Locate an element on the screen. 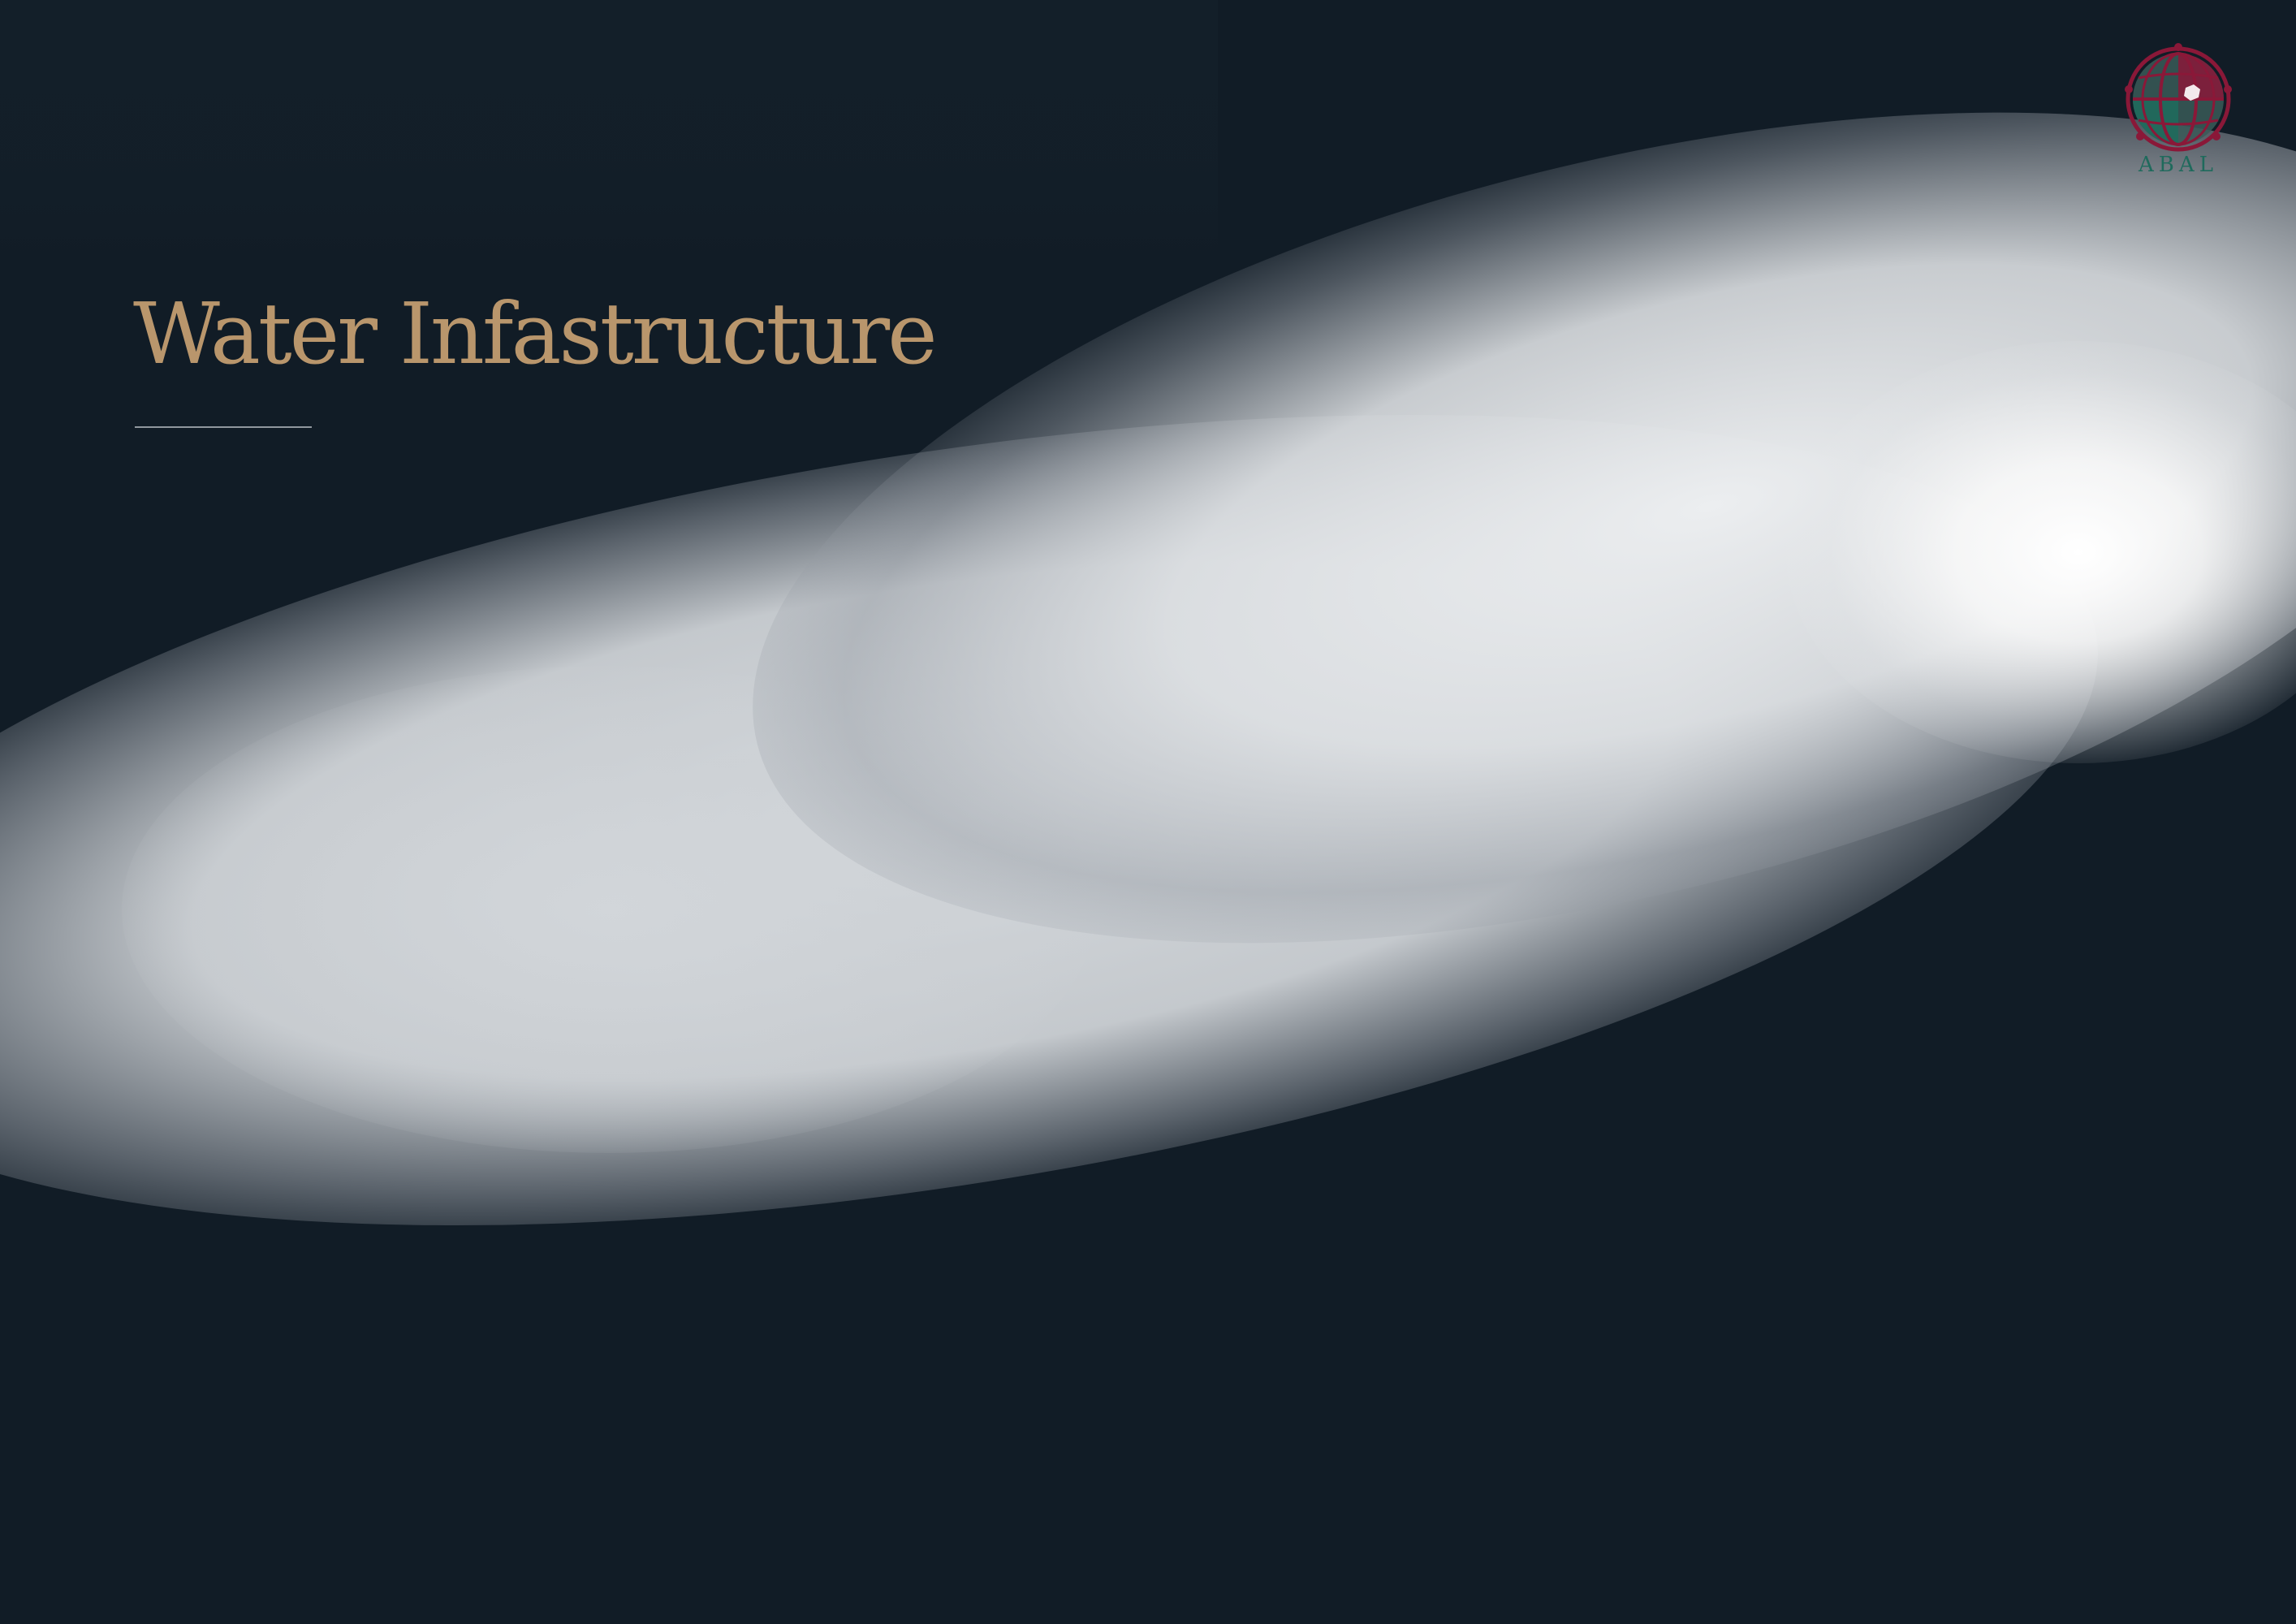 This screenshot has height=1624, width=2296. globe-emblem-icon is located at coordinates (2178, 98).